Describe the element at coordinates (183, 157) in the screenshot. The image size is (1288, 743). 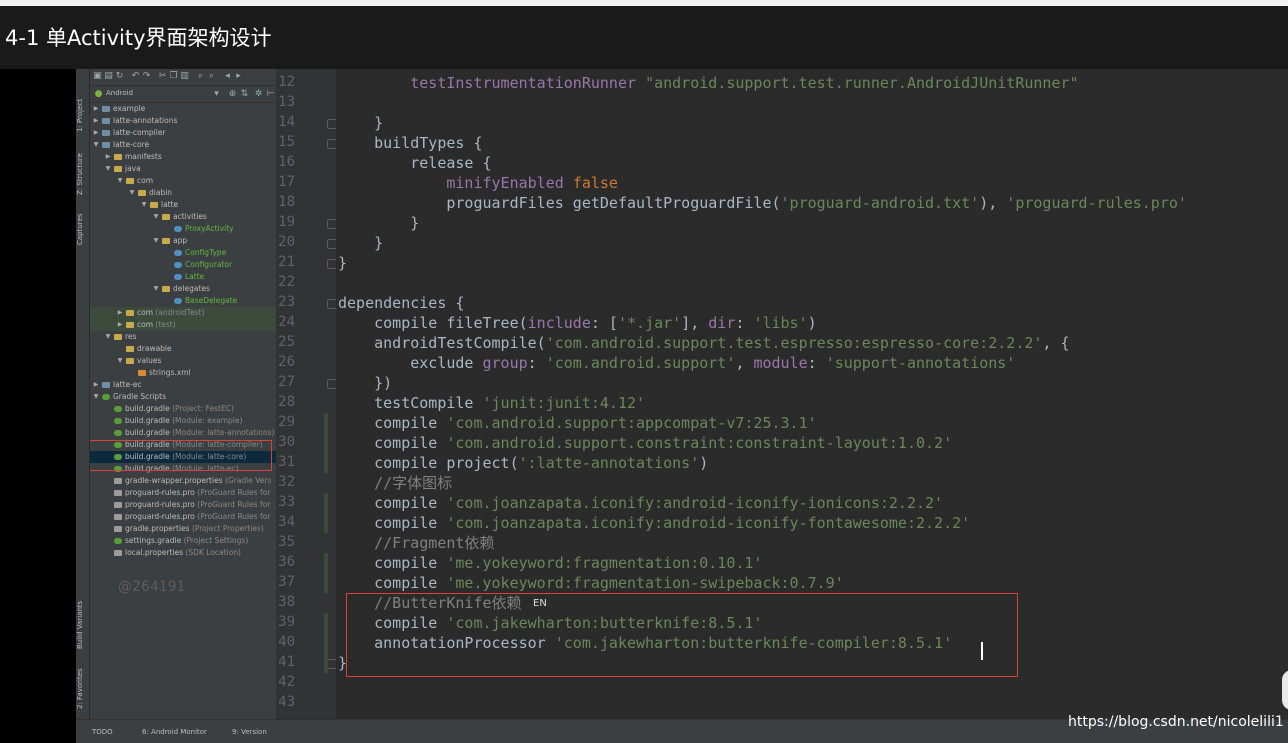
I see `tree-item: ▶ manifests` at that location.